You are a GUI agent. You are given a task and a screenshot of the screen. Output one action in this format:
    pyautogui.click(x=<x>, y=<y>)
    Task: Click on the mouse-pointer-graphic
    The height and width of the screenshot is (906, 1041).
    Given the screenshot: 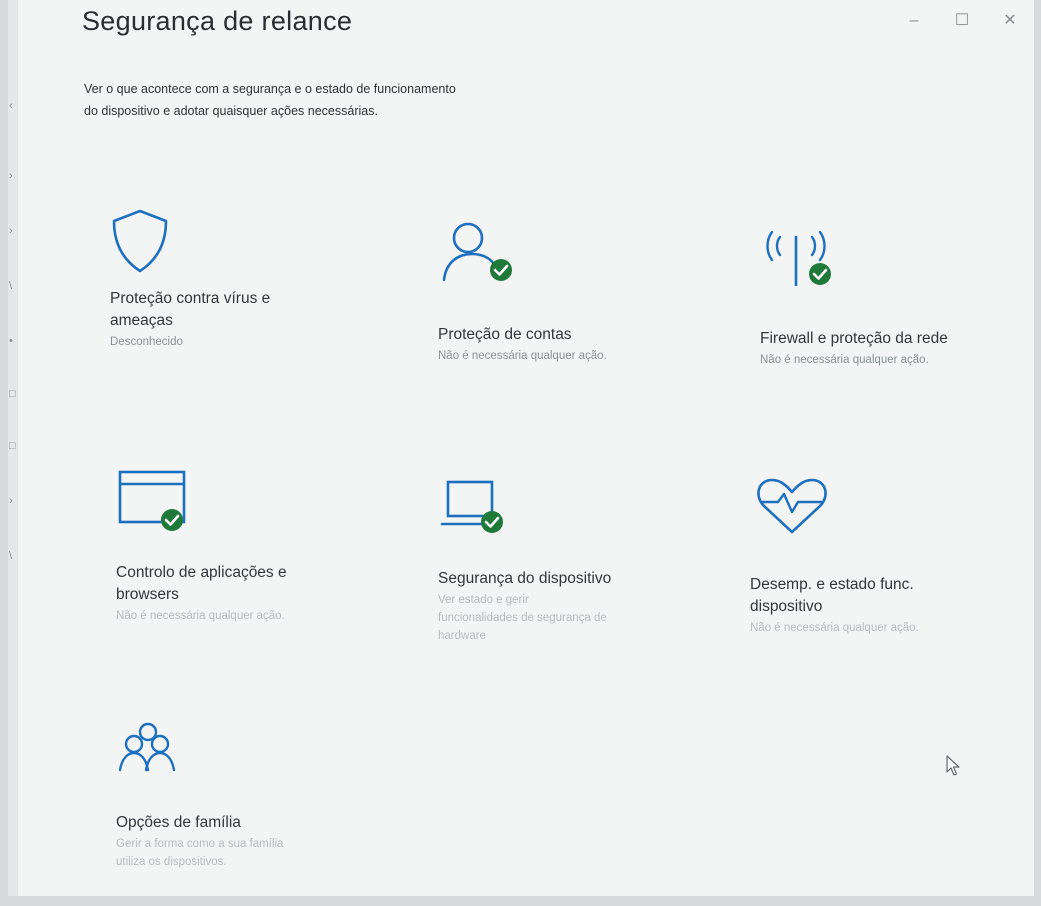 What is the action you would take?
    pyautogui.click(x=953, y=765)
    